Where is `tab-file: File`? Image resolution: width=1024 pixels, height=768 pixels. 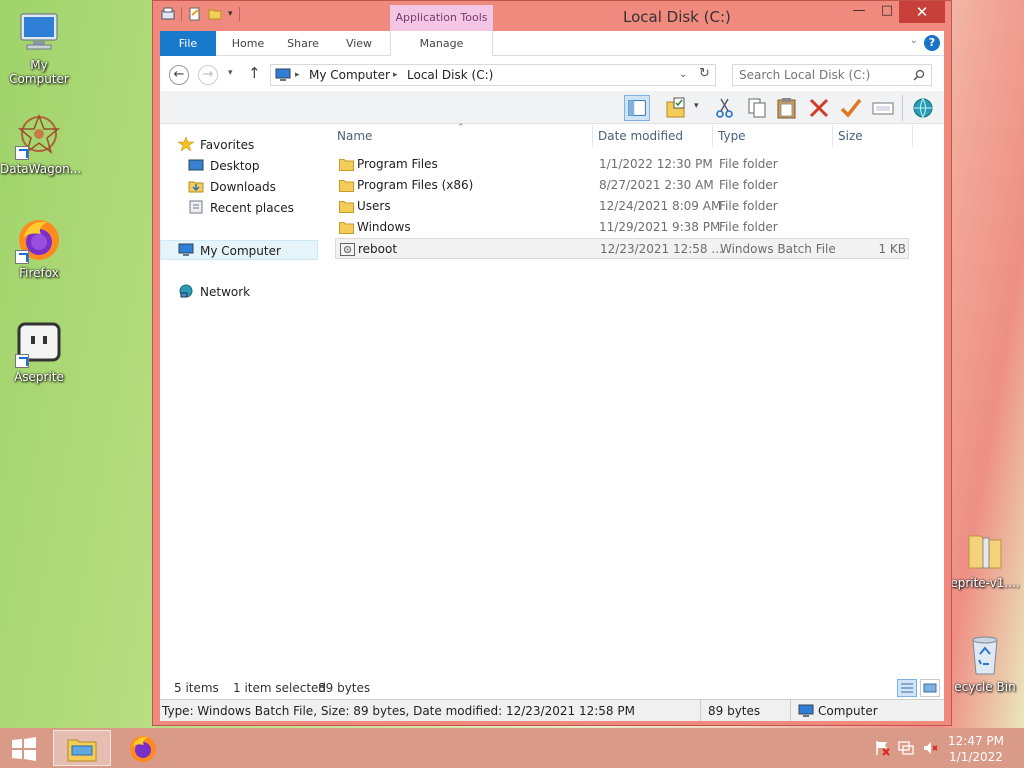 tab-file: File is located at coordinates (188, 43).